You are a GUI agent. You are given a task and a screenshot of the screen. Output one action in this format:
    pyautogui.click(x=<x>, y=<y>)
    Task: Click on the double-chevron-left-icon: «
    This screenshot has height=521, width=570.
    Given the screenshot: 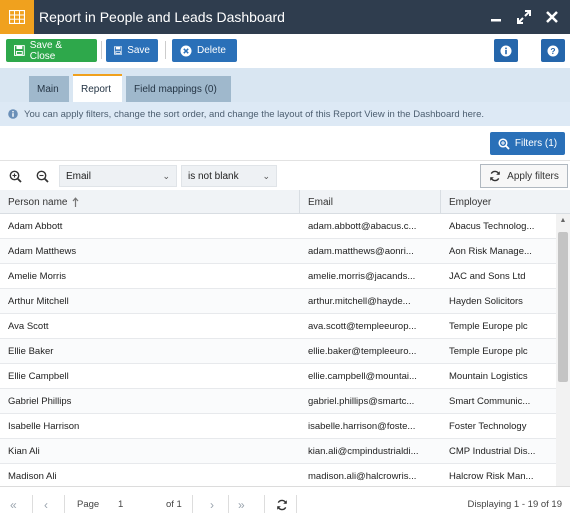 What is the action you would take?
    pyautogui.click(x=13, y=504)
    